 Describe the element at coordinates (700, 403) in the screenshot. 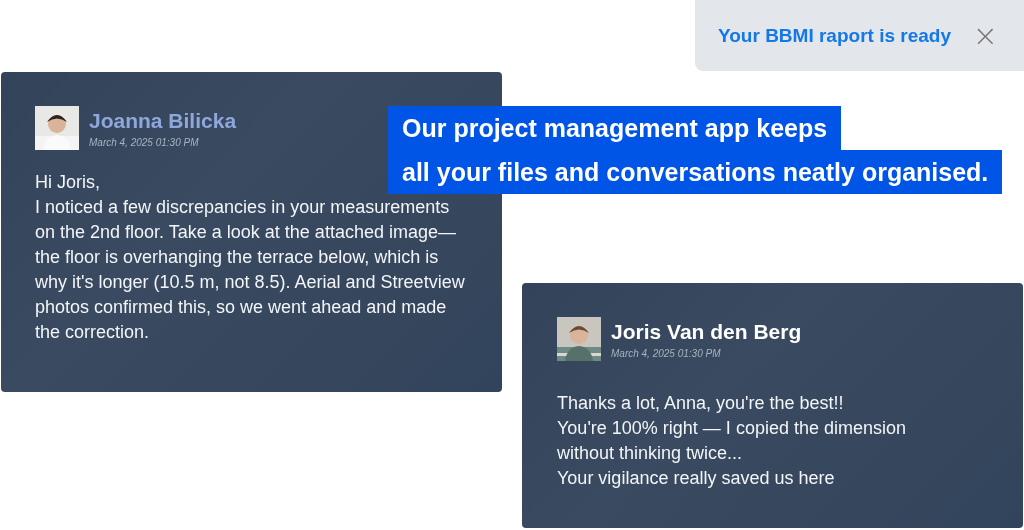

I see `message-text: Thanks a lot, Anna, you're the best!!` at that location.